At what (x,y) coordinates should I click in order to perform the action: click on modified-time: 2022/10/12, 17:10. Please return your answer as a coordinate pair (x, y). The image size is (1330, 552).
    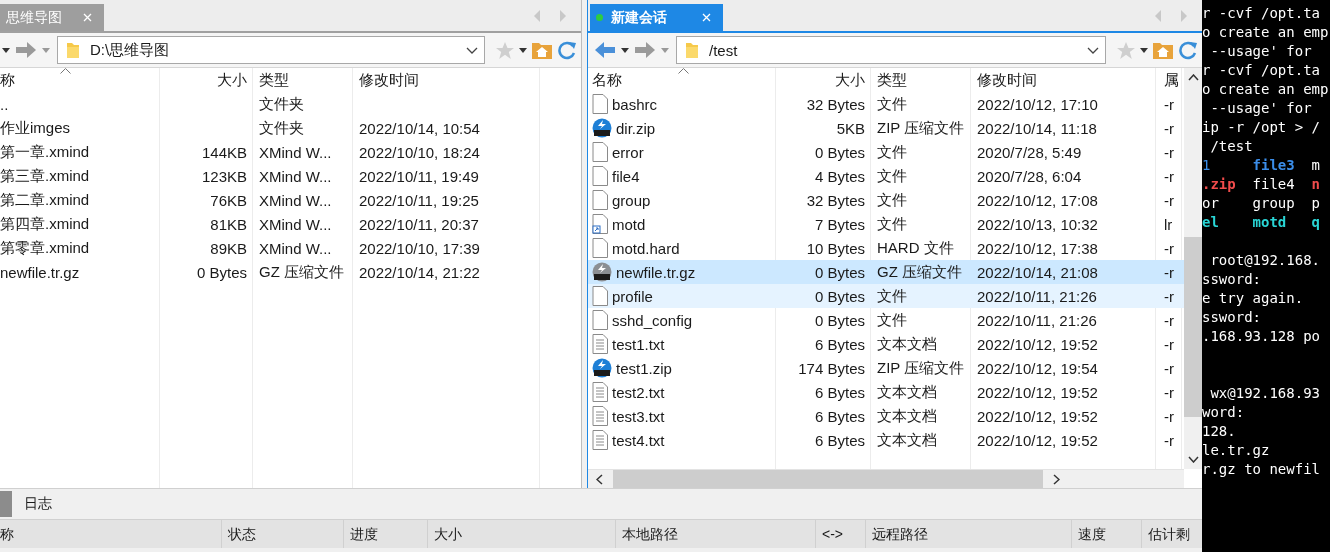
    Looking at the image, I should click on (1037, 104).